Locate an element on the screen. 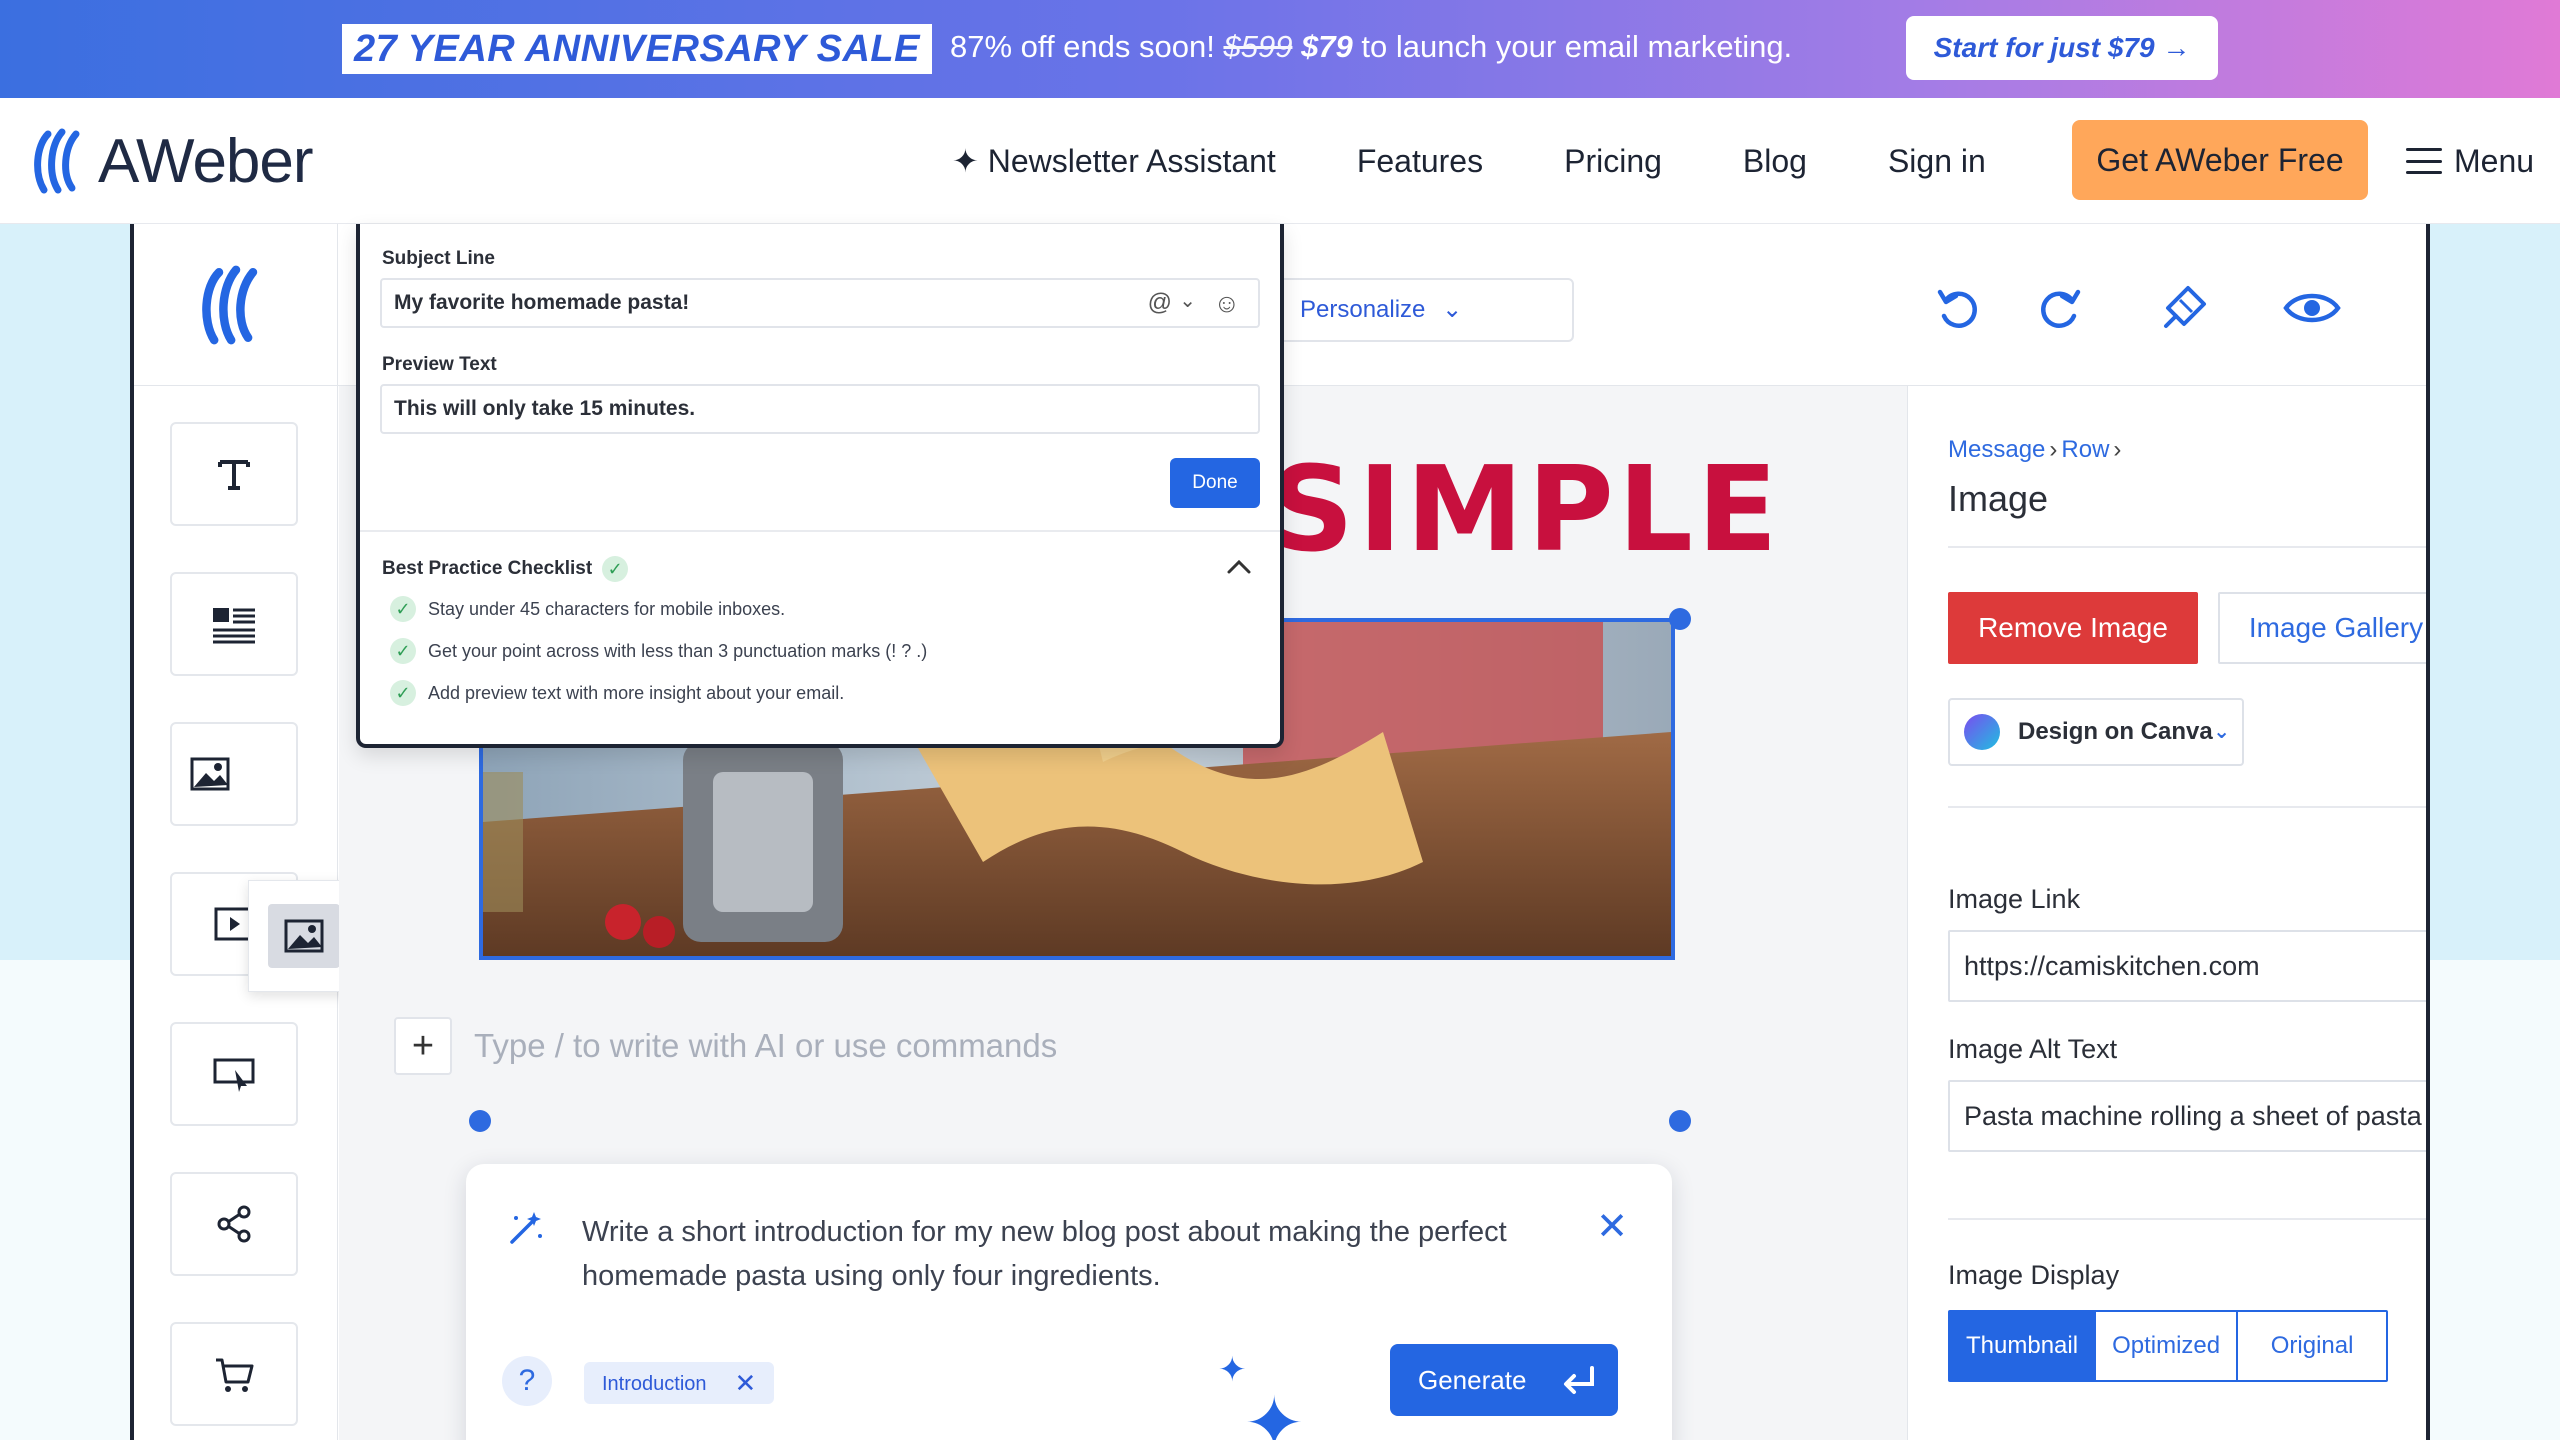  design-on-canva-dropdown: Design on Canva ⌄ is located at coordinates (2096, 732).